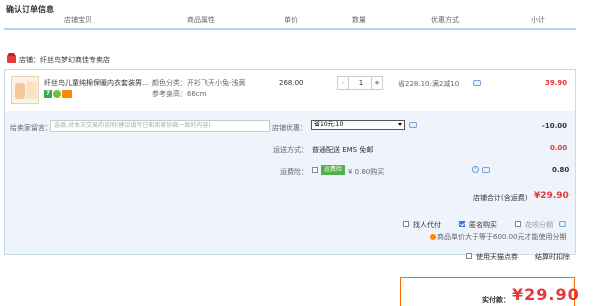 The height and width of the screenshot is (306, 600). What do you see at coordinates (539, 225) in the screenshot?
I see `huabei-label: 花呗分期` at bounding box center [539, 225].